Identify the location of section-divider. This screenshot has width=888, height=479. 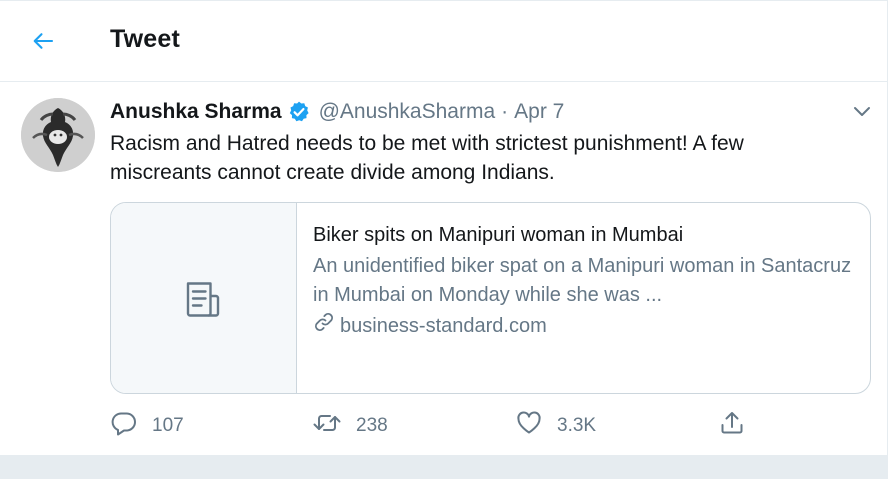
(444, 467).